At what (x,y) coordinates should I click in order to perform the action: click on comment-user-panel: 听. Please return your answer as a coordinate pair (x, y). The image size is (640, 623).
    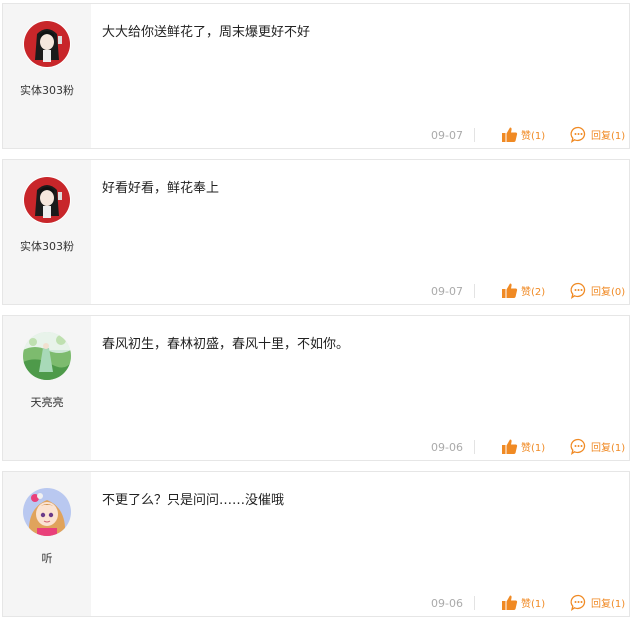
    Looking at the image, I should click on (47, 544).